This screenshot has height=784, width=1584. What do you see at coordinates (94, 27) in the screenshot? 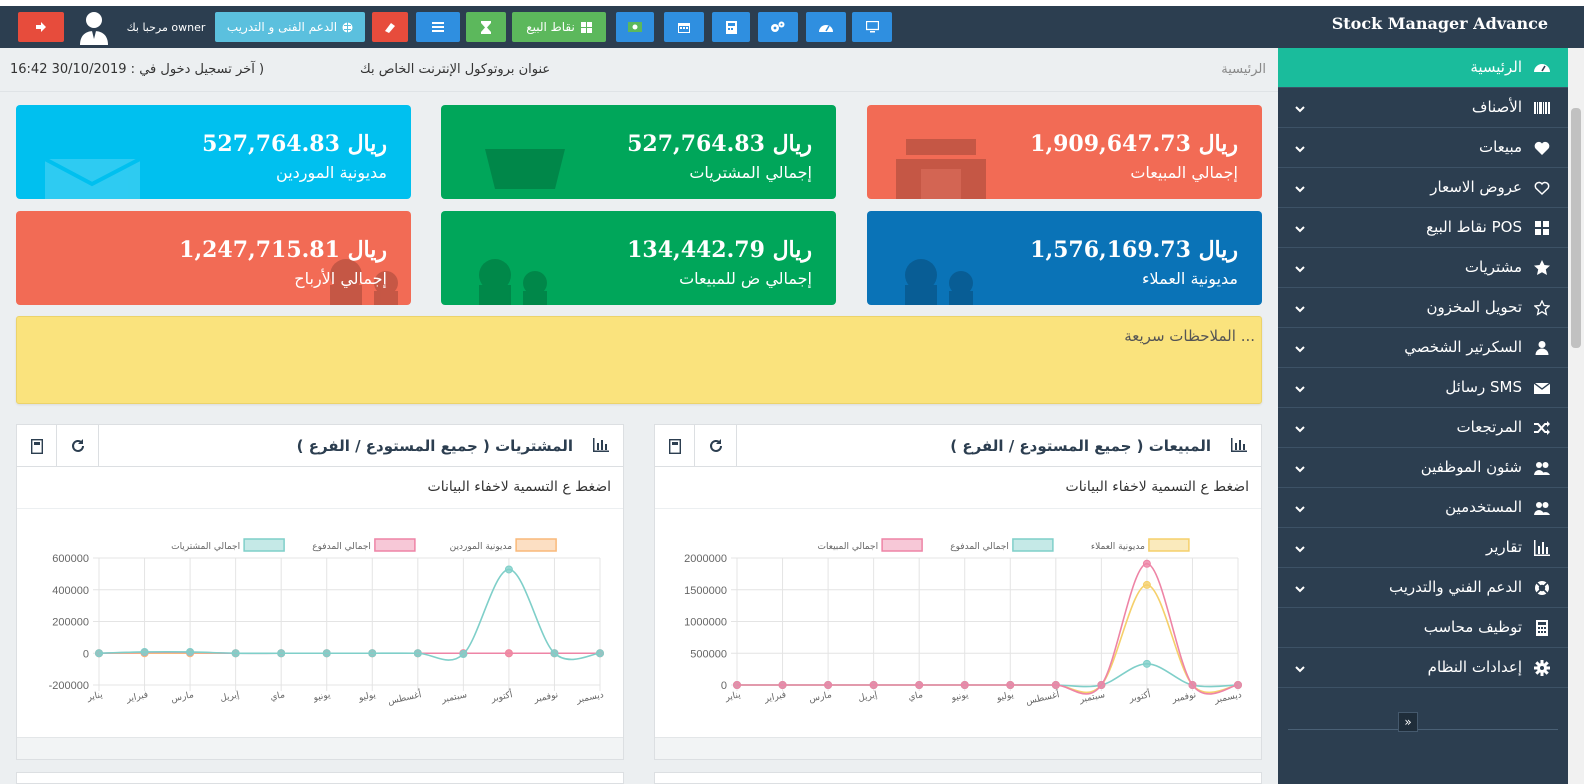
I see `avatar` at bounding box center [94, 27].